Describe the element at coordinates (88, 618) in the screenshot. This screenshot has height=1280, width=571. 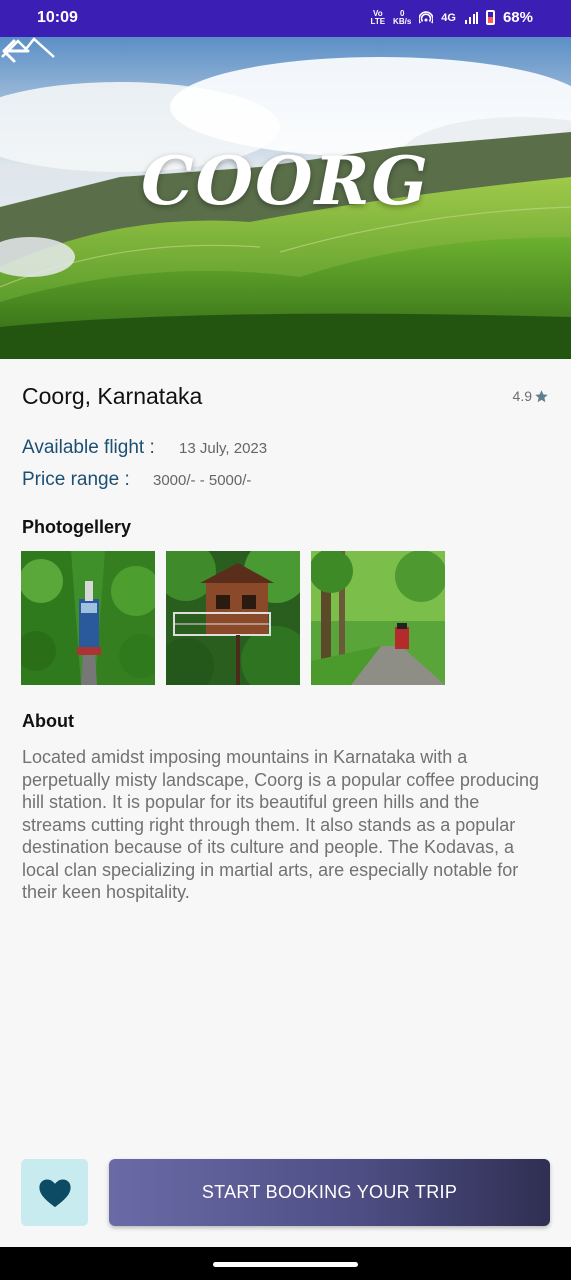
I see `gallery-photo-train` at that location.